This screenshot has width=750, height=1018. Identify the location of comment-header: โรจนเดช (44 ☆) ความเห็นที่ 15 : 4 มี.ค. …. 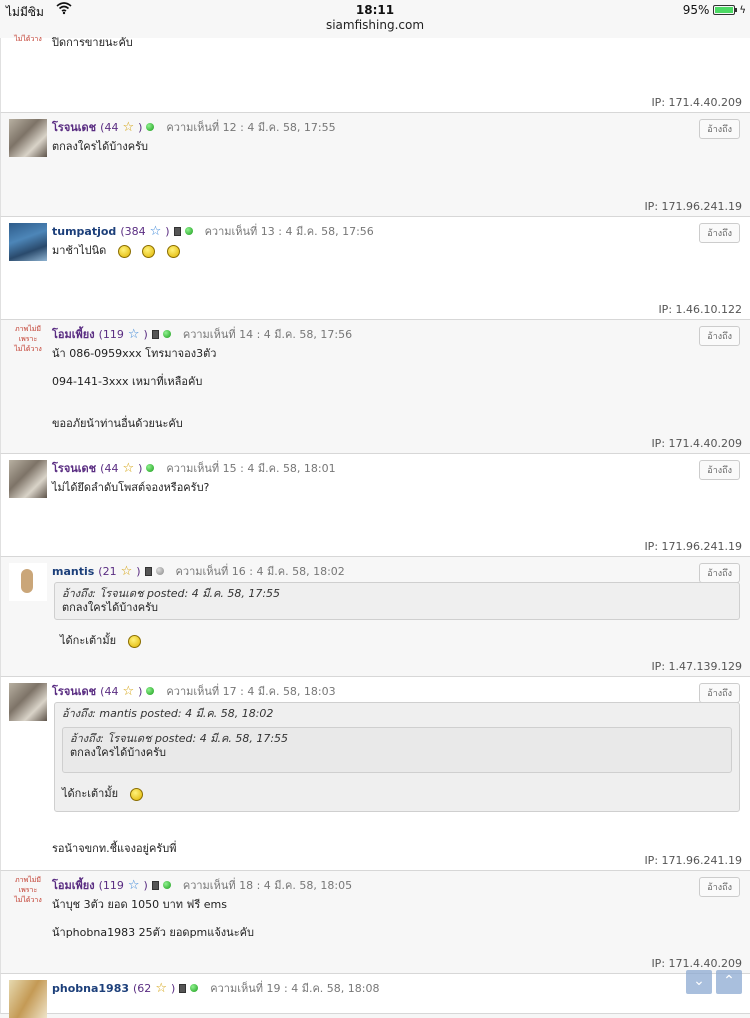
(194, 468).